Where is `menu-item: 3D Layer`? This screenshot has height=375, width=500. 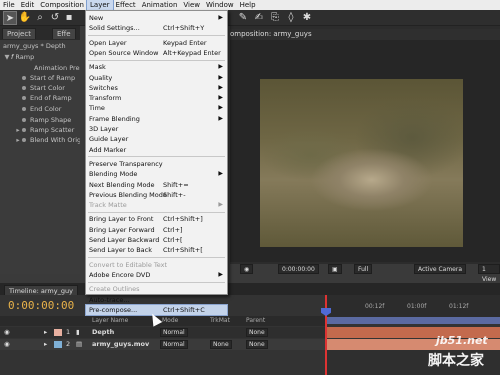 menu-item: 3D Layer is located at coordinates (156, 129).